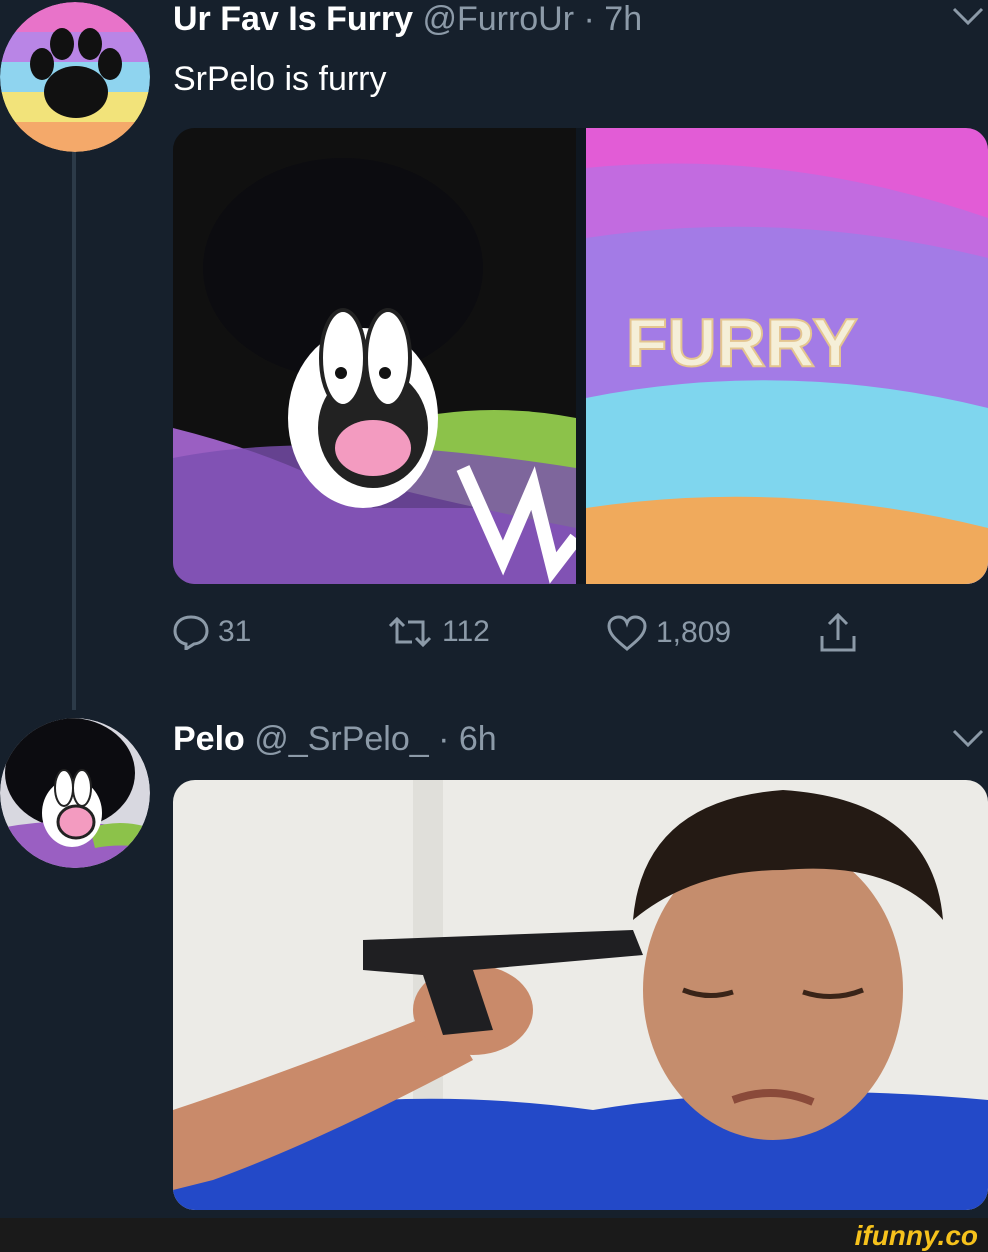 The width and height of the screenshot is (988, 1252). I want to click on reply-icon, so click(191, 632).